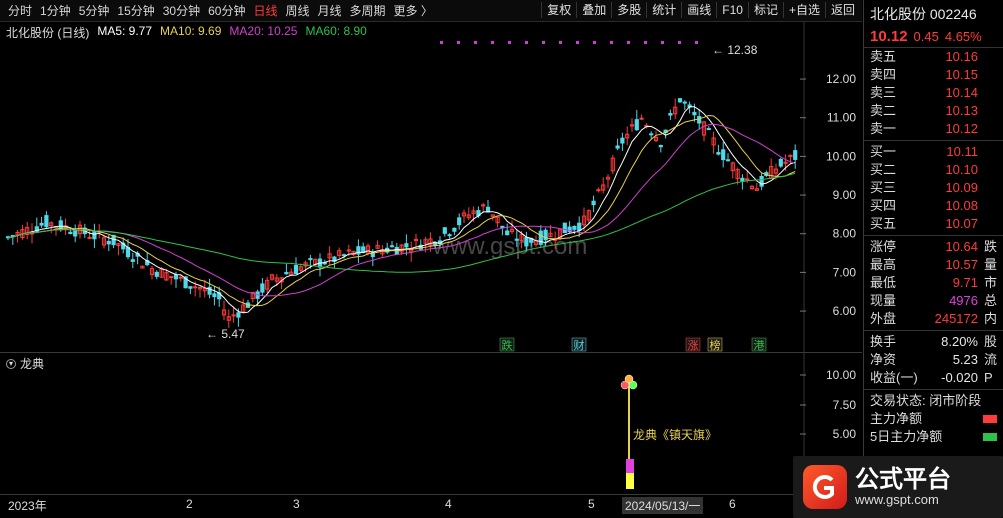 The image size is (1003, 518). Describe the element at coordinates (883, 74) in the screenshot. I see `ask-1-label: 卖四` at that location.